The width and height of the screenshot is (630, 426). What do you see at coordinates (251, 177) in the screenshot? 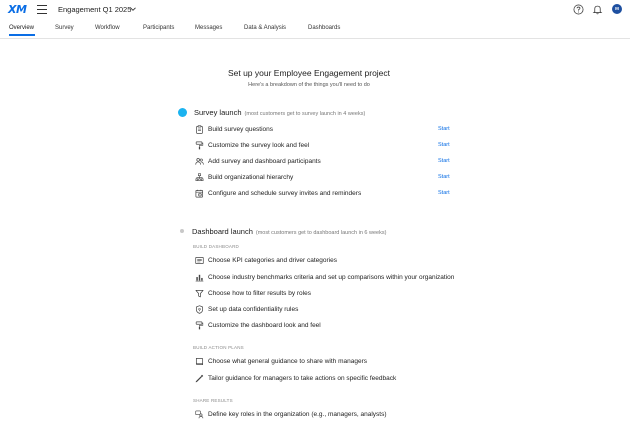
I see `task-label: Build organizational hierarchy` at bounding box center [251, 177].